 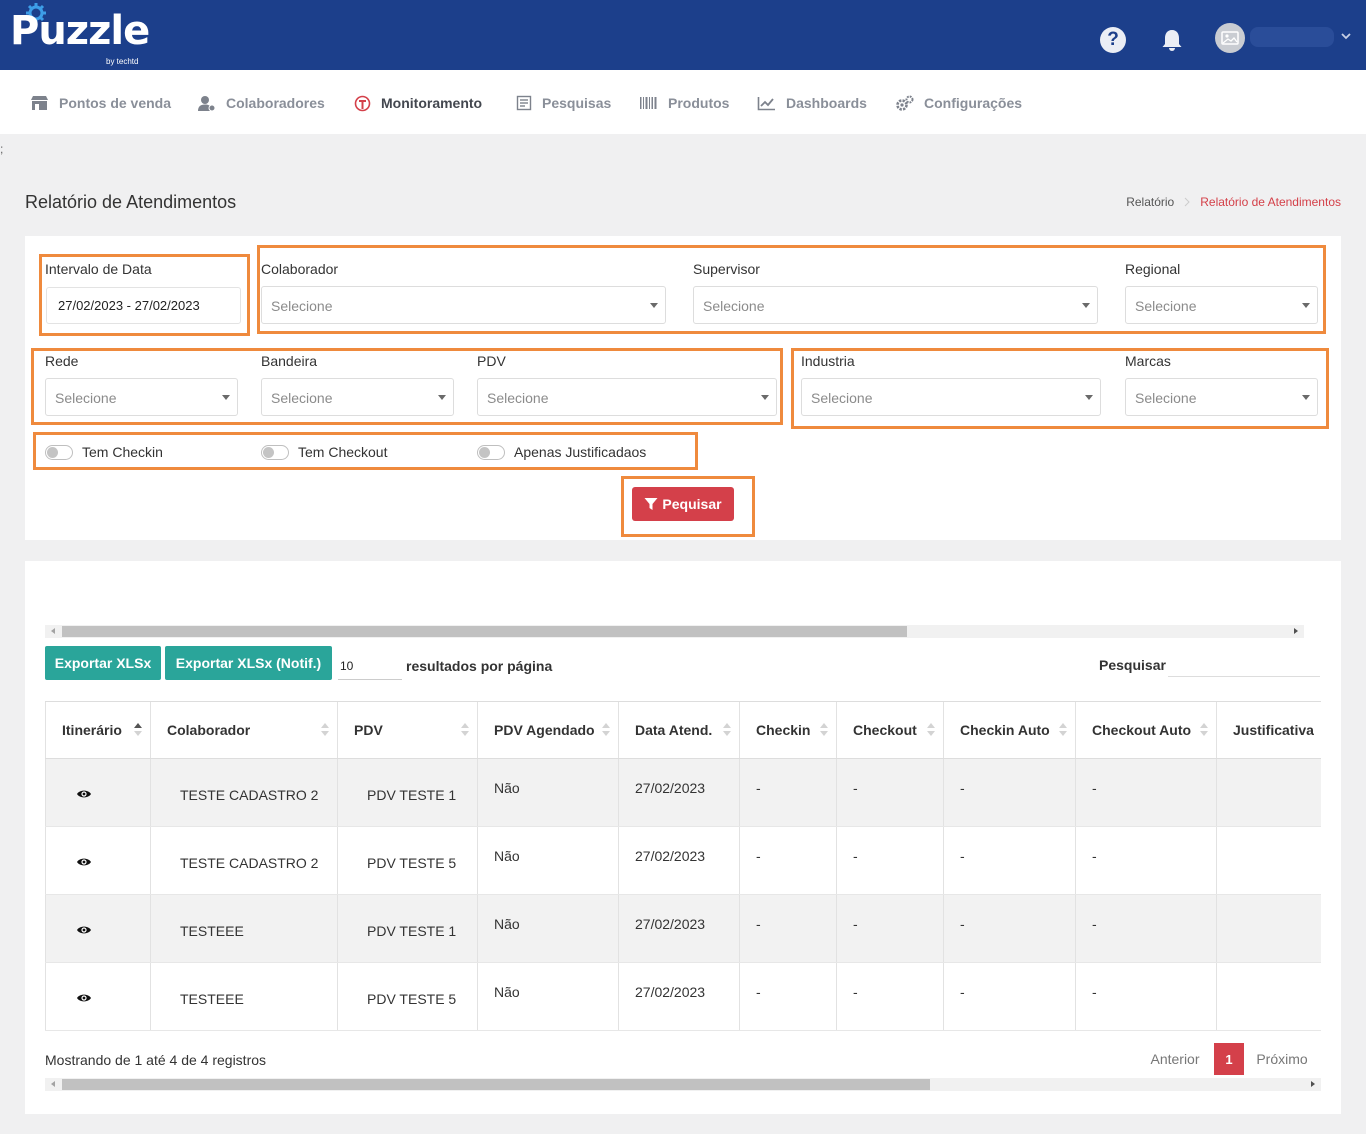 I want to click on col-header-checkout-auto: Checkout Auto, so click(x=1146, y=730).